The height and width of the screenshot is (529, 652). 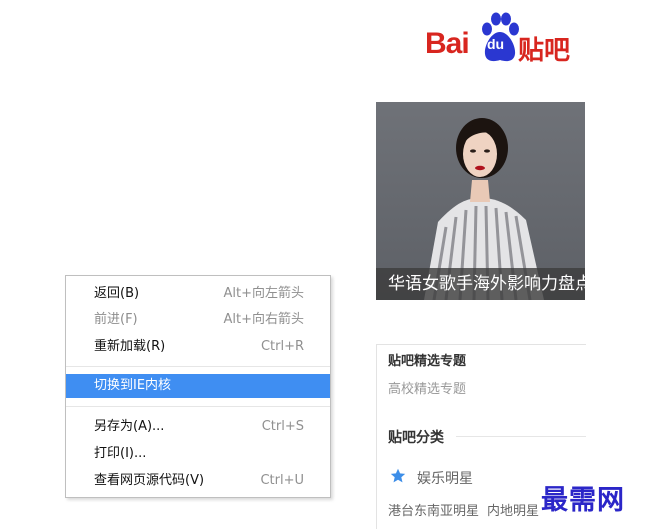 I want to click on menu-item-shortcut: Ctrl+S, so click(x=282, y=426).